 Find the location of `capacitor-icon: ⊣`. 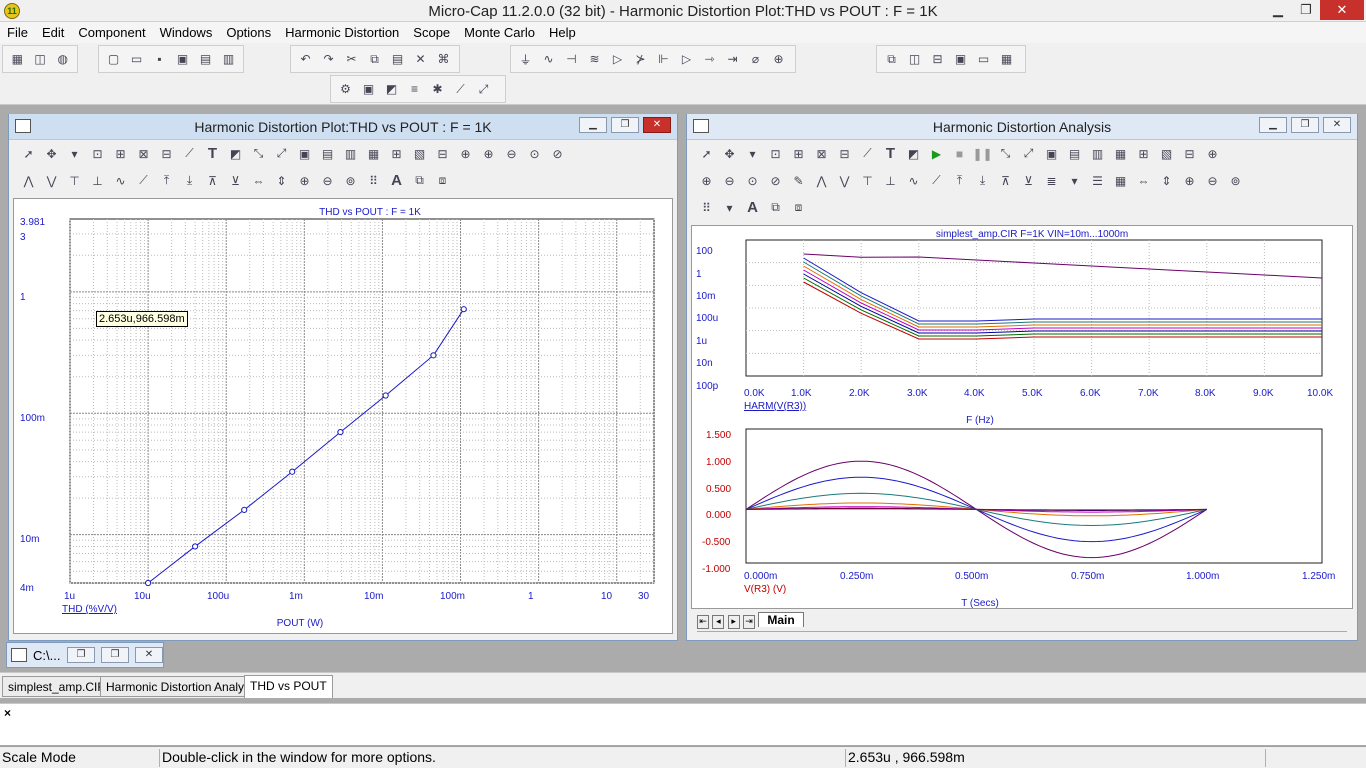

capacitor-icon: ⊣ is located at coordinates (571, 59).